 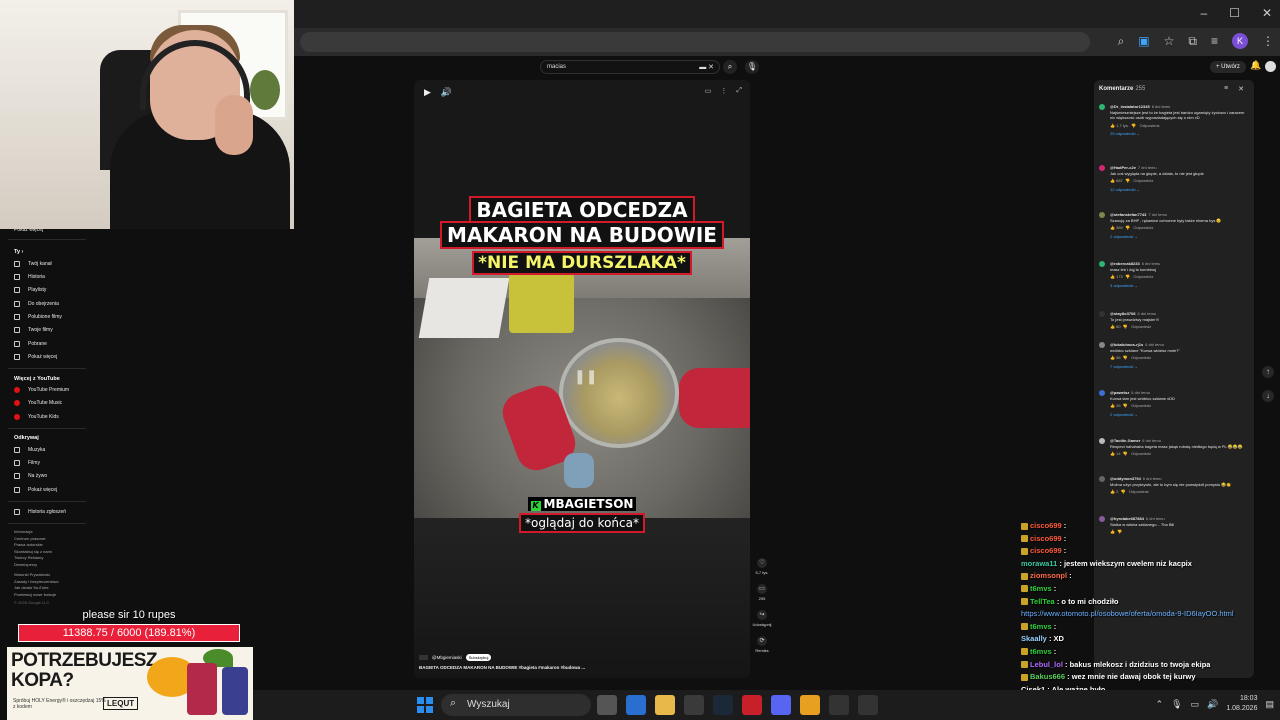 What do you see at coordinates (1160, 704) in the screenshot?
I see `tray-chevron-icon: ⌃` at bounding box center [1160, 704].